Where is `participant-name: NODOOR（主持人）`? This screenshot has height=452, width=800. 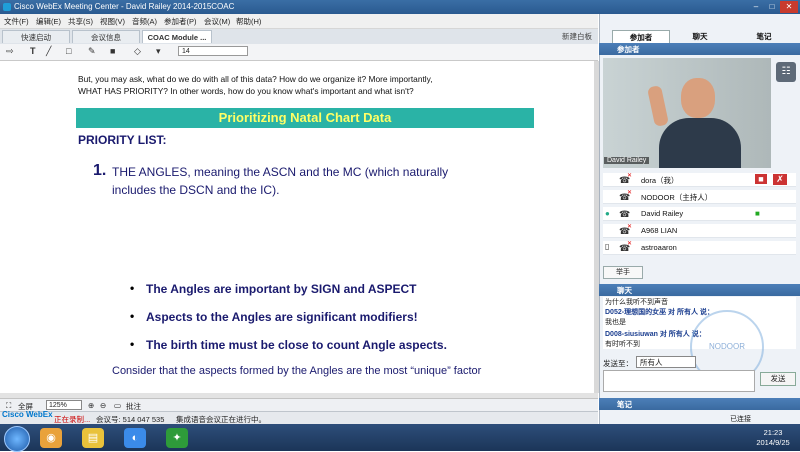 participant-name: NODOOR（主持人） is located at coordinates (677, 197).